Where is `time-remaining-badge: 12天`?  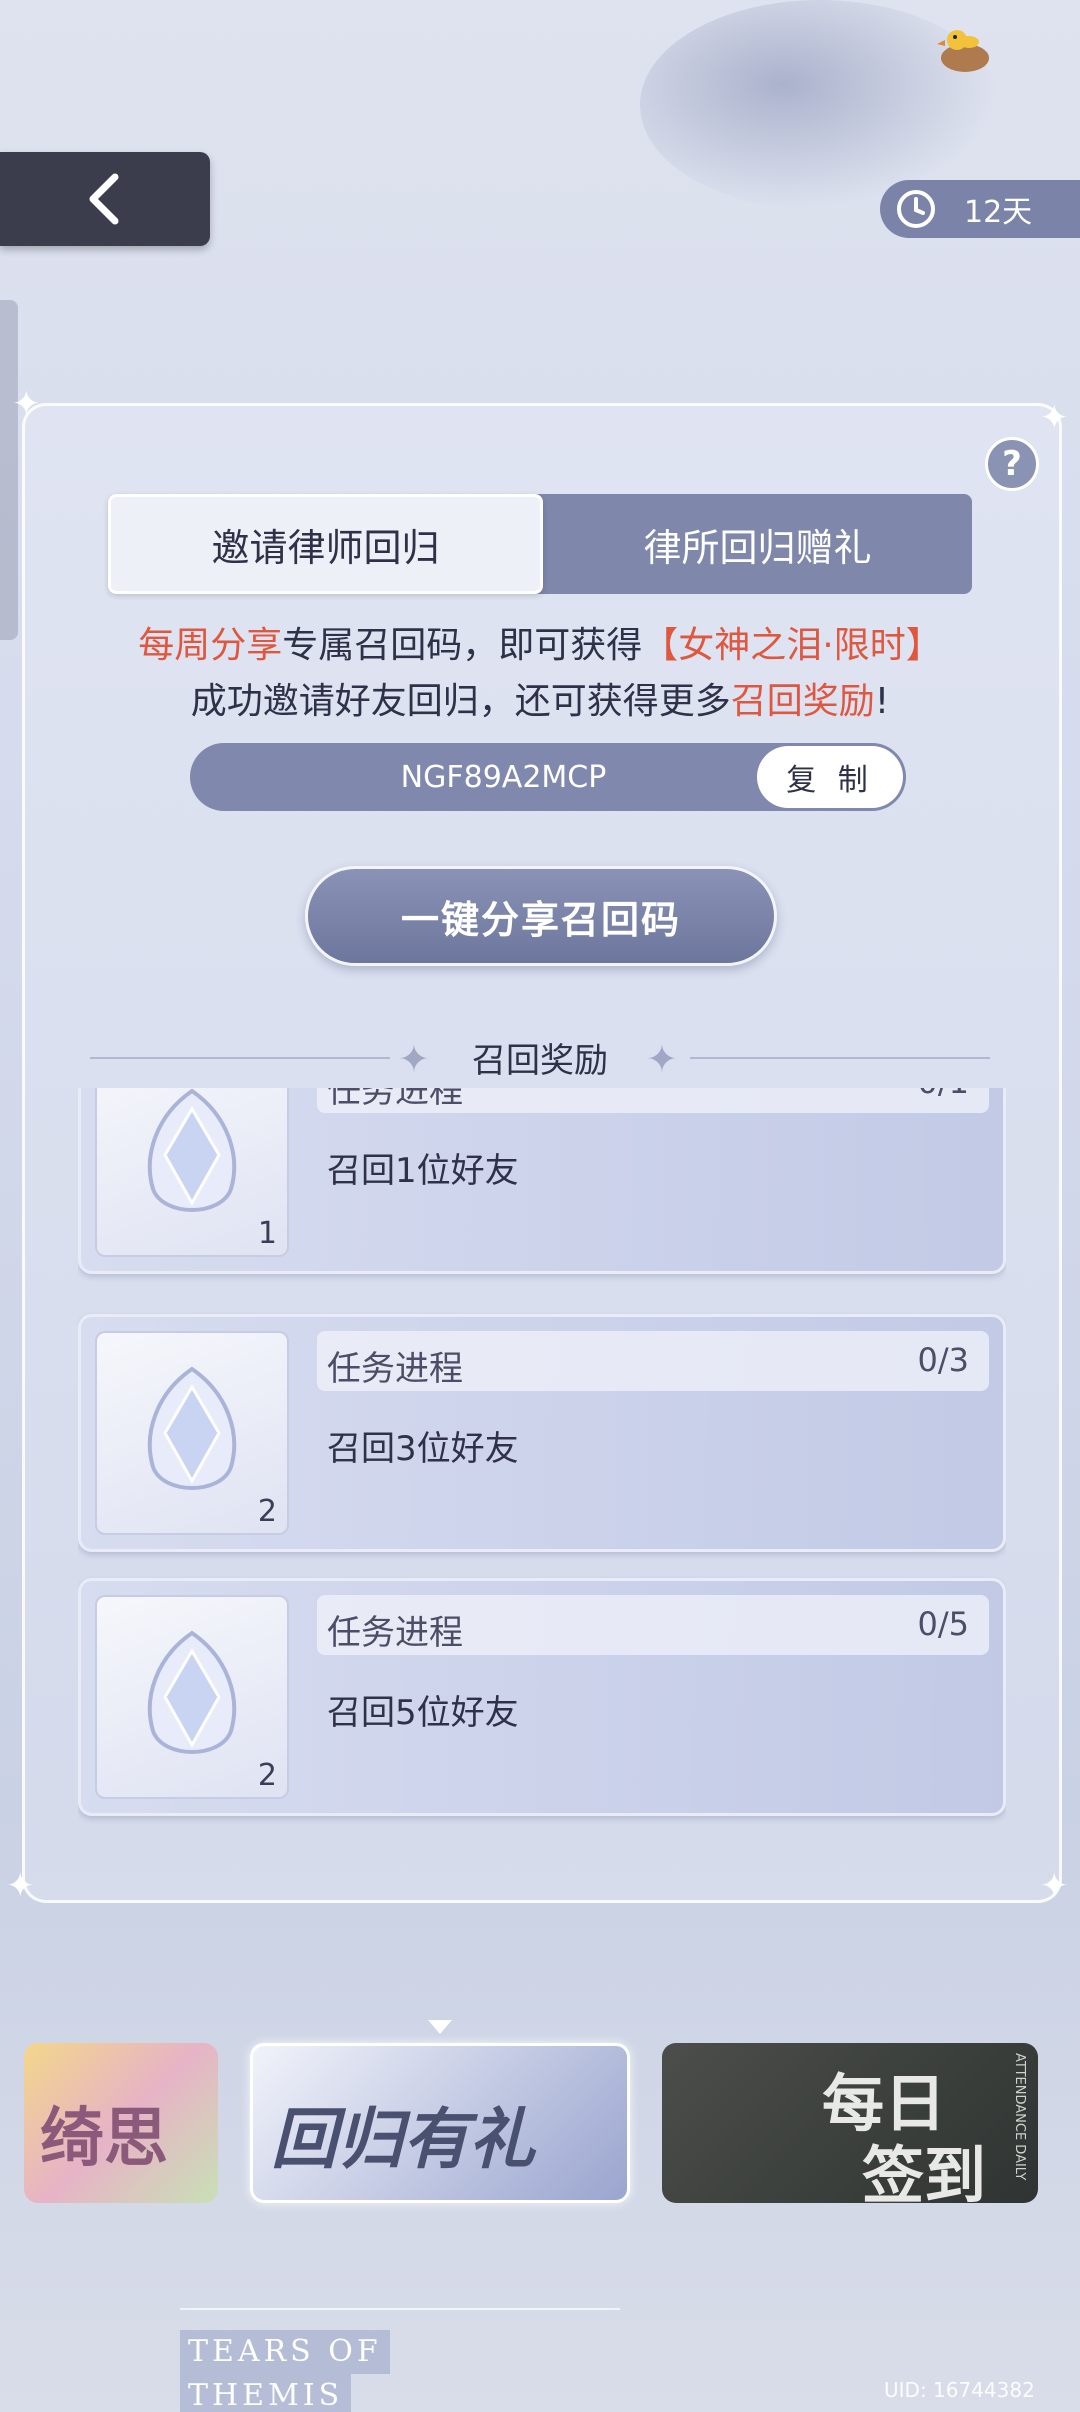 time-remaining-badge: 12天 is located at coordinates (980, 209).